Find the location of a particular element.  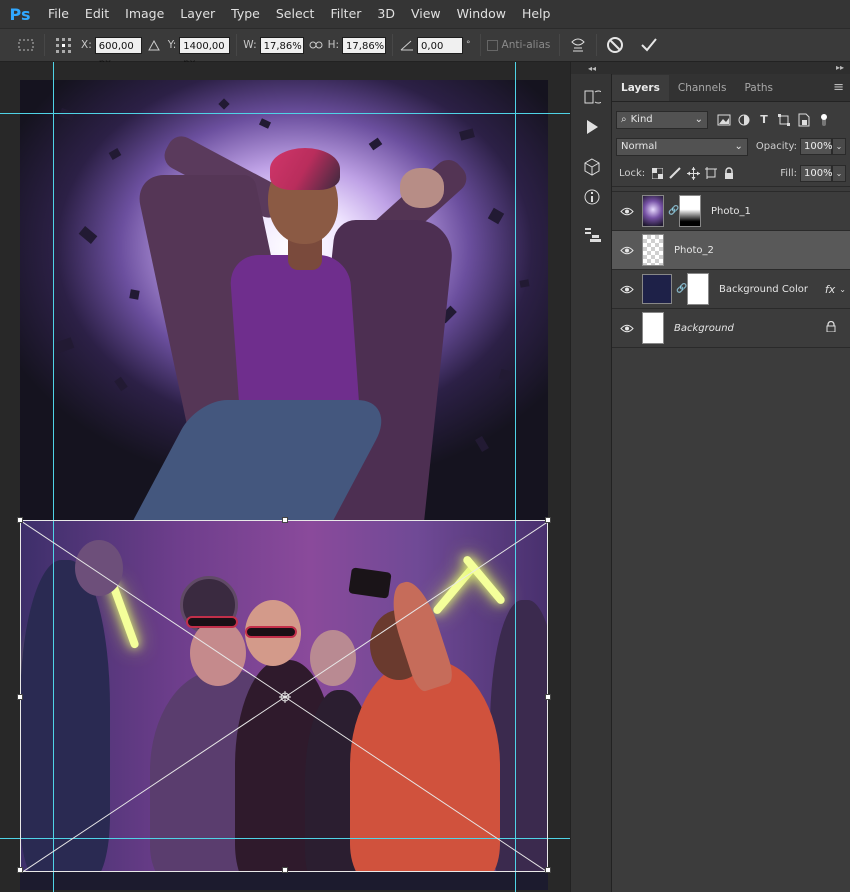

filter-kind-select: ⌕ Kind ⌄ is located at coordinates (662, 119).